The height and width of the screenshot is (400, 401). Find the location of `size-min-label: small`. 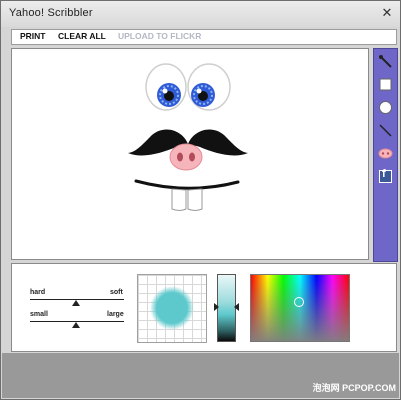

size-min-label: small is located at coordinates (39, 314).